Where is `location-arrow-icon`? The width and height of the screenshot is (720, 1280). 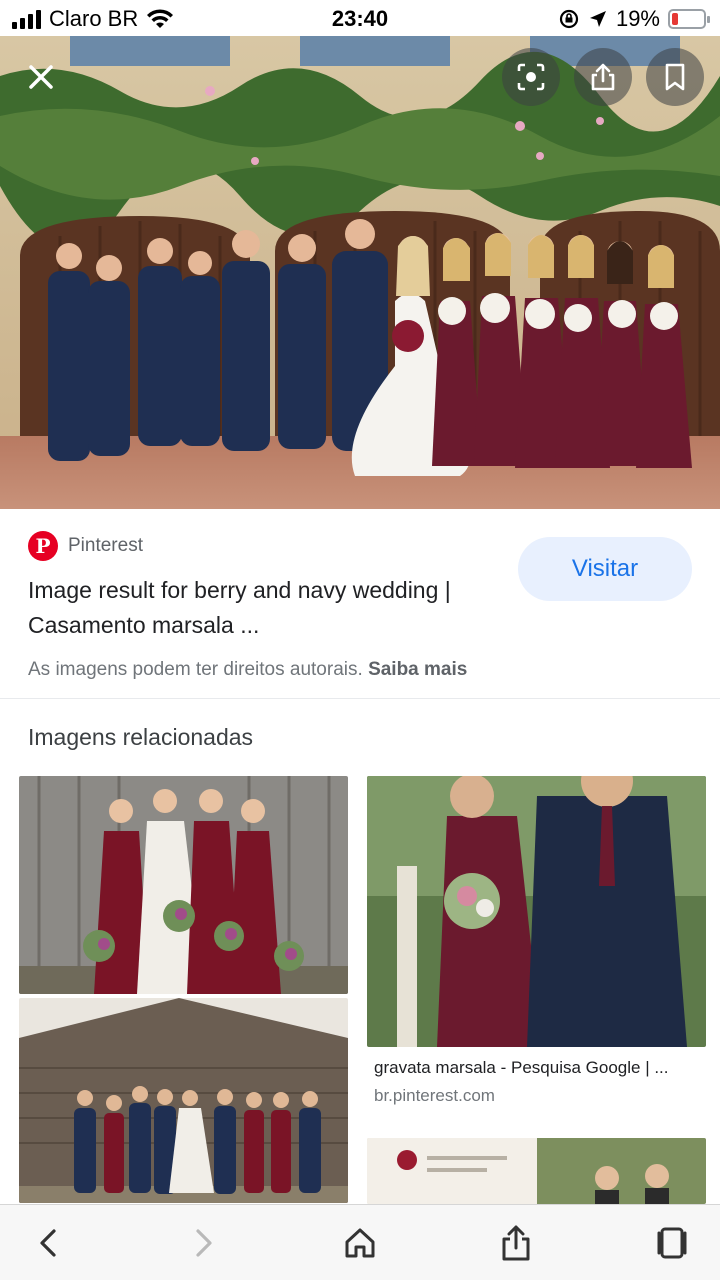
location-arrow-icon is located at coordinates (597, 19).